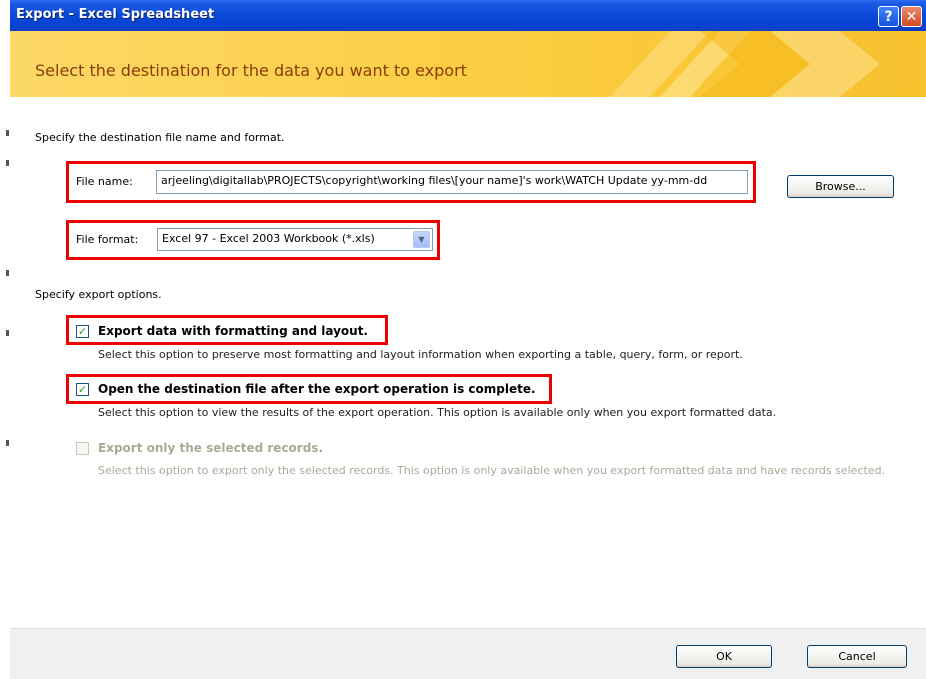 Image resolution: width=926 pixels, height=679 pixels. I want to click on ok-button: OK, so click(724, 656).